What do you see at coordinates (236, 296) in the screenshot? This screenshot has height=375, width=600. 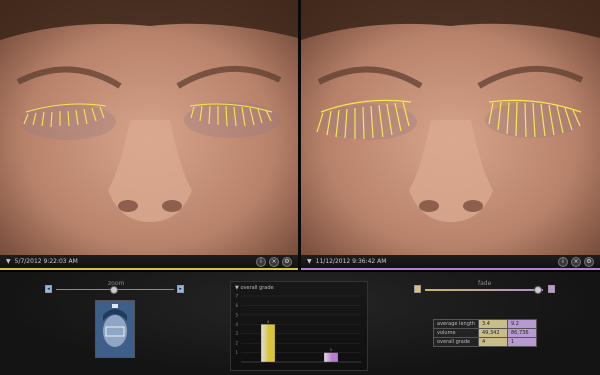 I see `chart-tick-label: 7` at bounding box center [236, 296].